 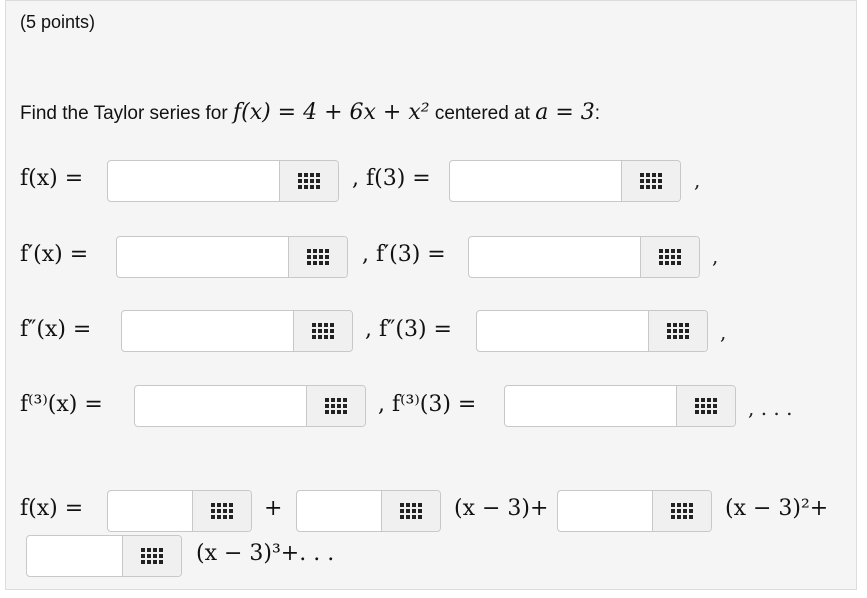 What do you see at coordinates (52, 508) in the screenshot?
I see `series-label: f(x) =` at bounding box center [52, 508].